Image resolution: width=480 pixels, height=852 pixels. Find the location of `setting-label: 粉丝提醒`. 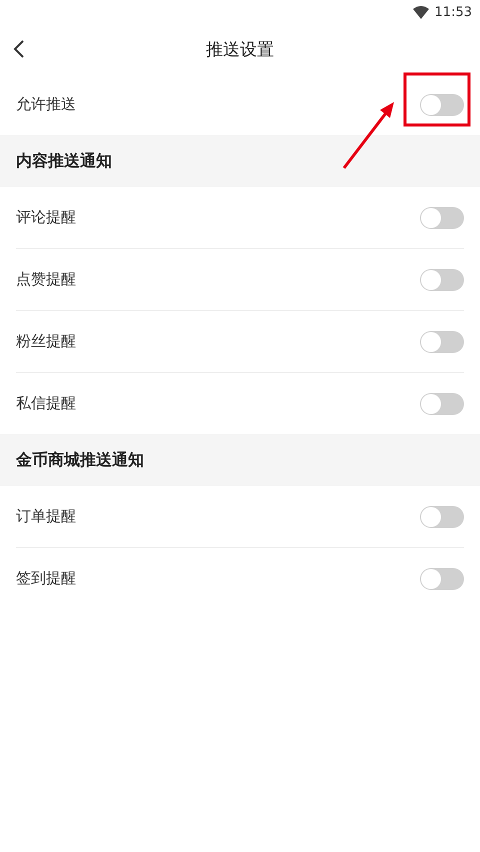

setting-label: 粉丝提醒 is located at coordinates (46, 341).